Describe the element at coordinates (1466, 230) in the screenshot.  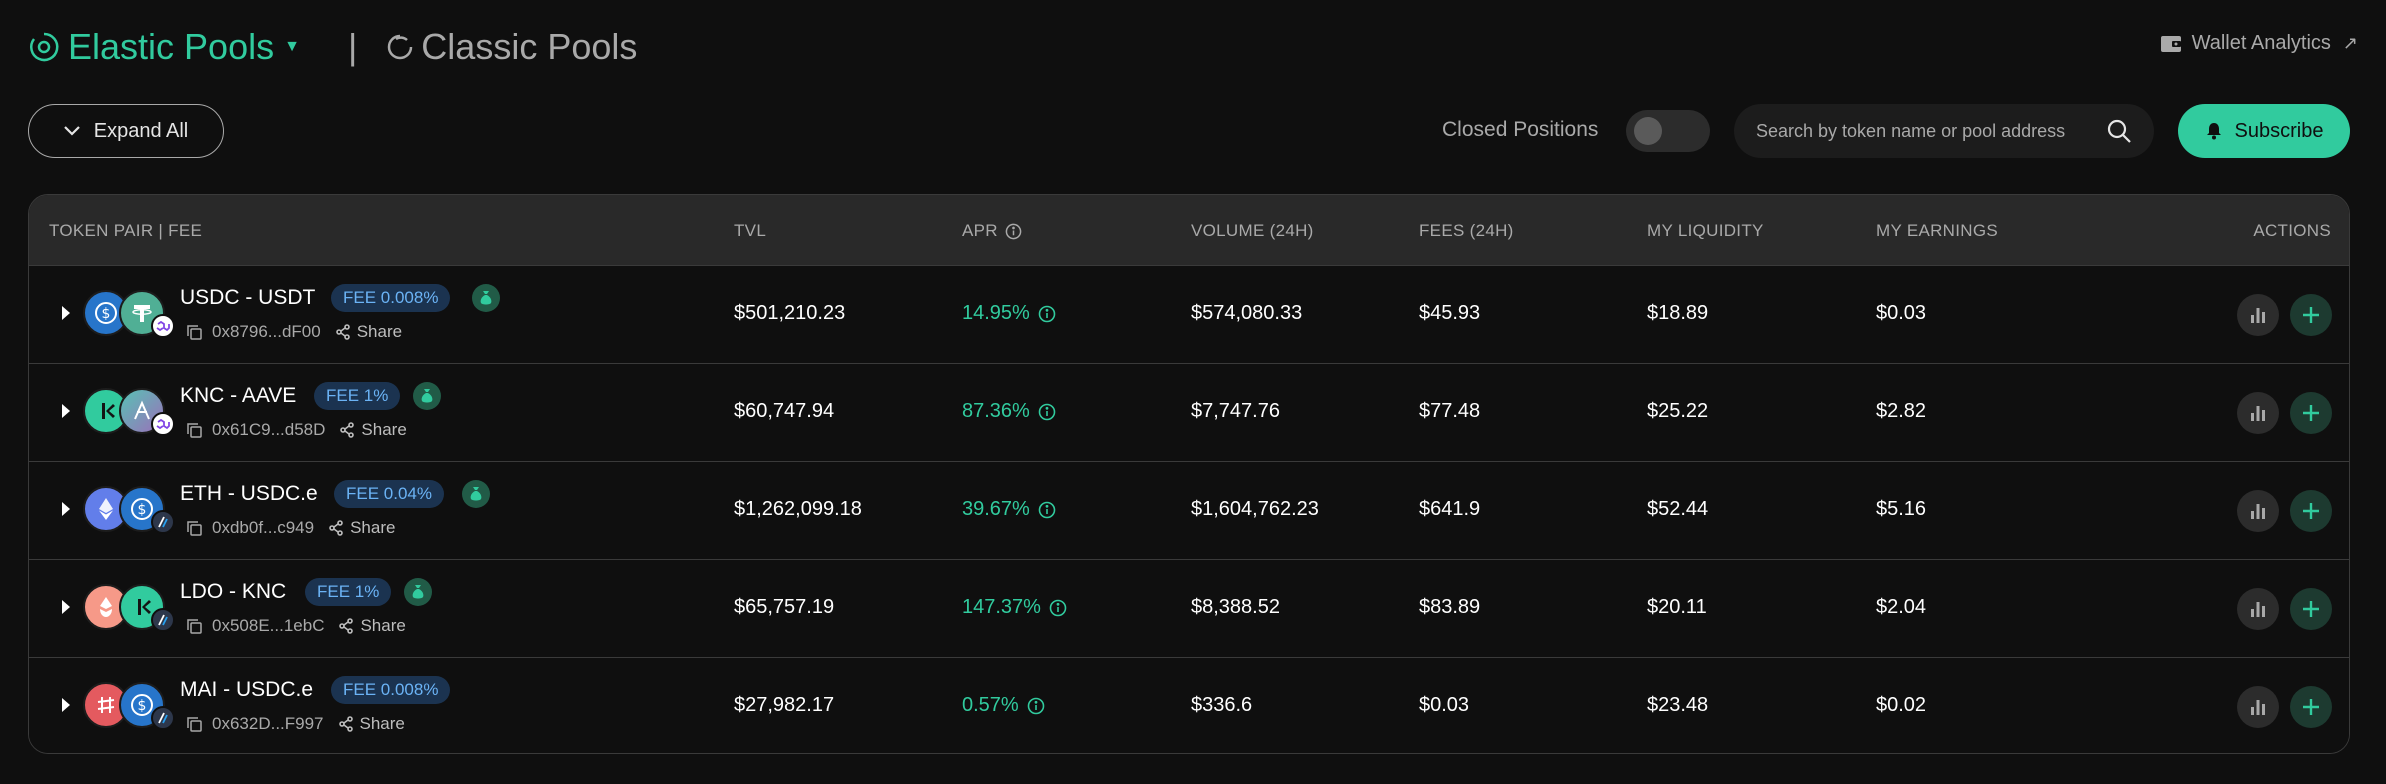
I see `col-fees: FEES (24H)` at that location.